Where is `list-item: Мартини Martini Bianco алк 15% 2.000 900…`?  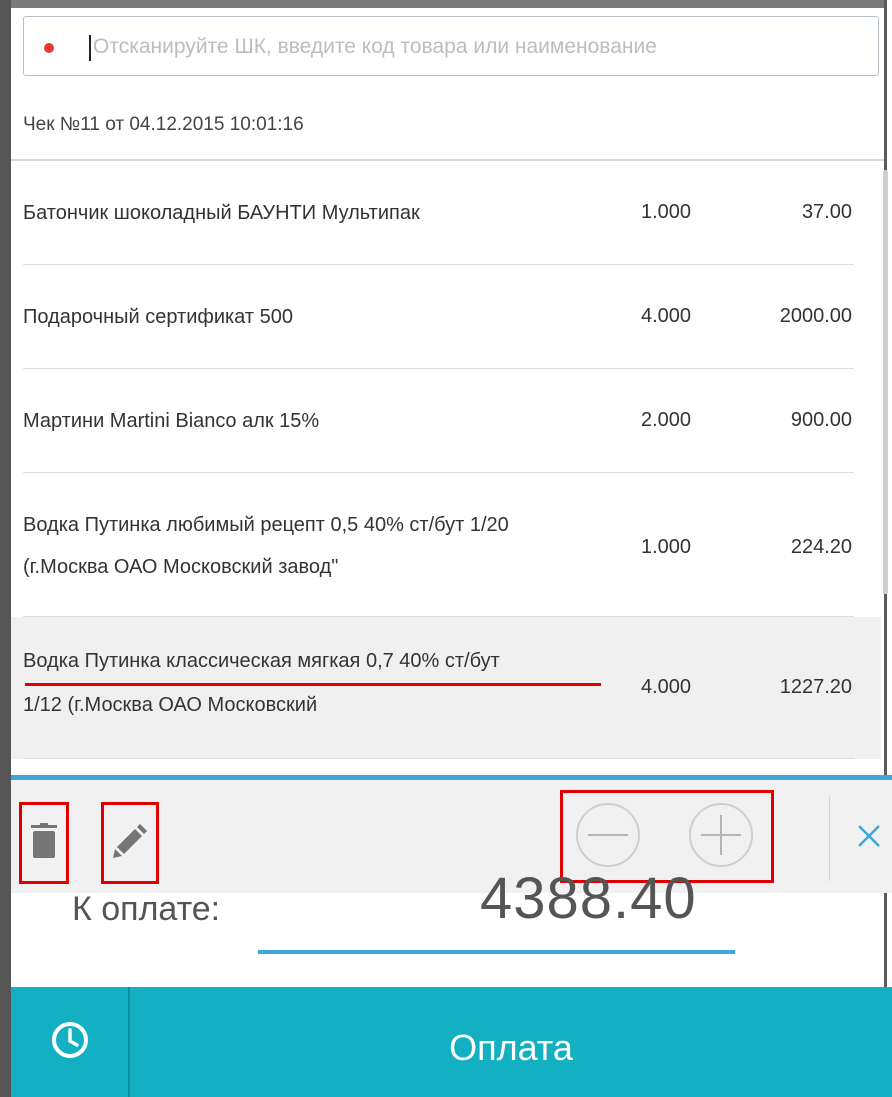 list-item: Мартини Martini Bianco алк 15% 2.000 900… is located at coordinates (446, 421).